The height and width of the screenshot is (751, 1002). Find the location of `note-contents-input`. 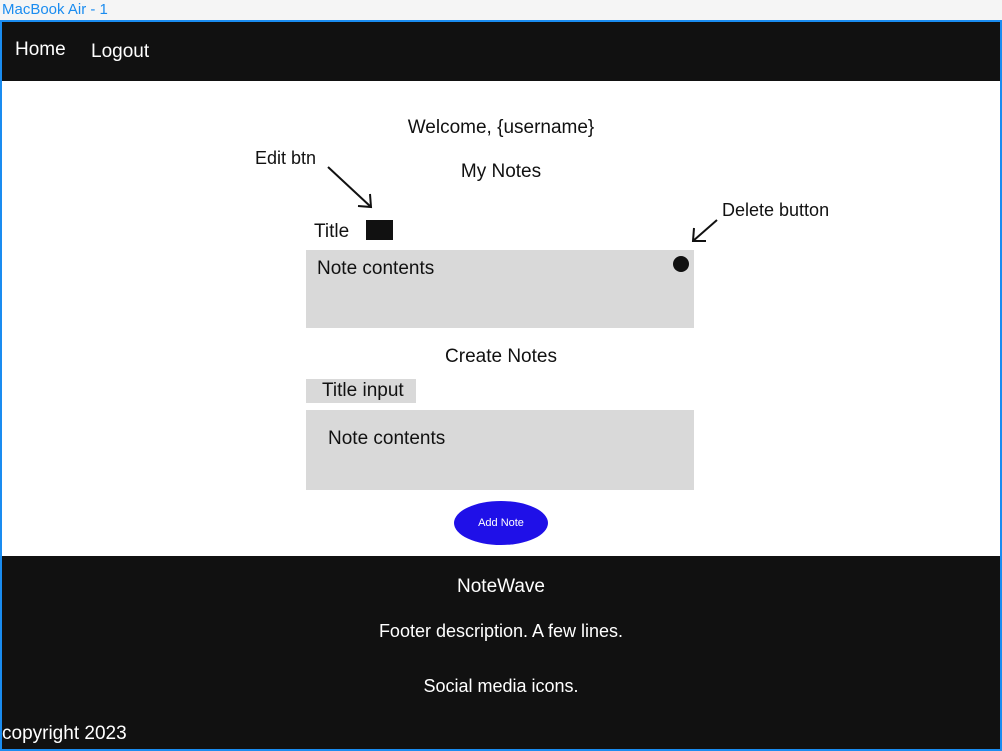

note-contents-input is located at coordinates (500, 450).